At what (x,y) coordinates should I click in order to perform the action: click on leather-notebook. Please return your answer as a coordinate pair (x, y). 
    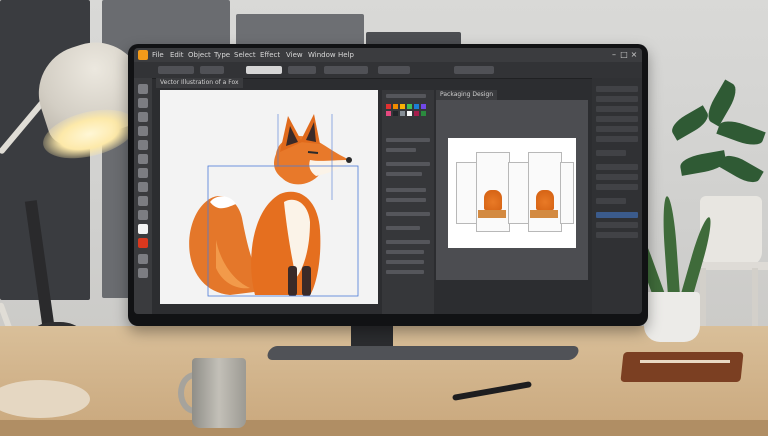
    Looking at the image, I should click on (682, 367).